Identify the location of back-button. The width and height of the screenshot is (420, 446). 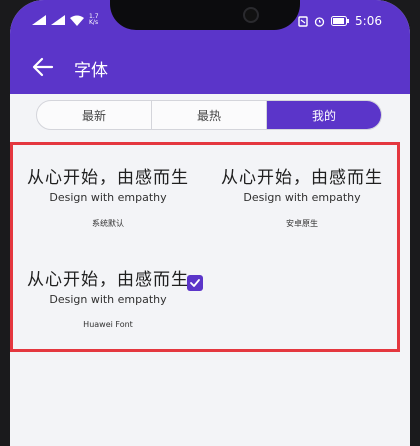
(43, 67).